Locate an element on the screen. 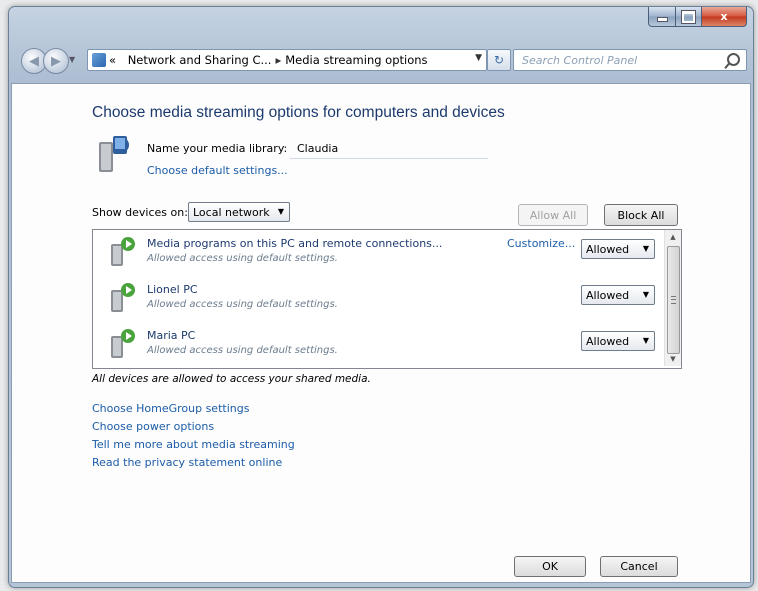 Image resolution: width=758 pixels, height=591 pixels. network-select-value: Local network is located at coordinates (231, 212).